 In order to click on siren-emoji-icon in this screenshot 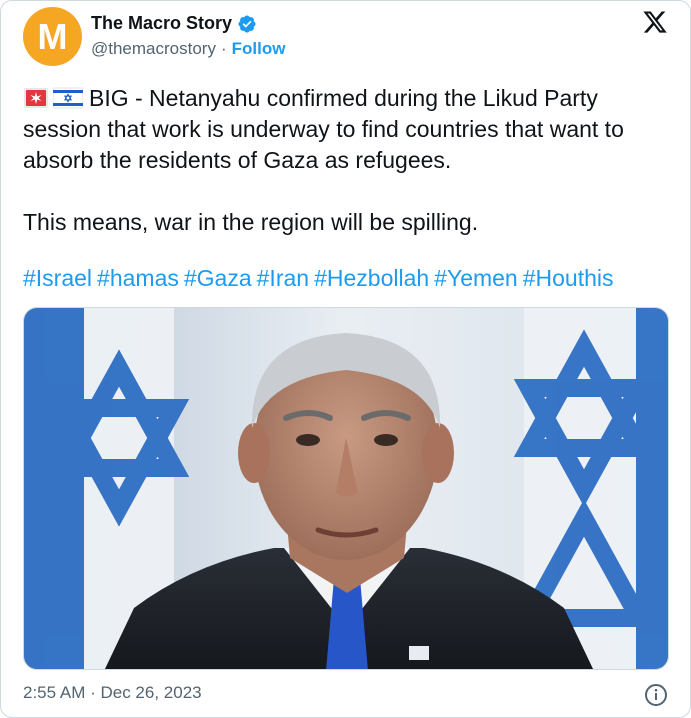, I will do `click(36, 98)`.